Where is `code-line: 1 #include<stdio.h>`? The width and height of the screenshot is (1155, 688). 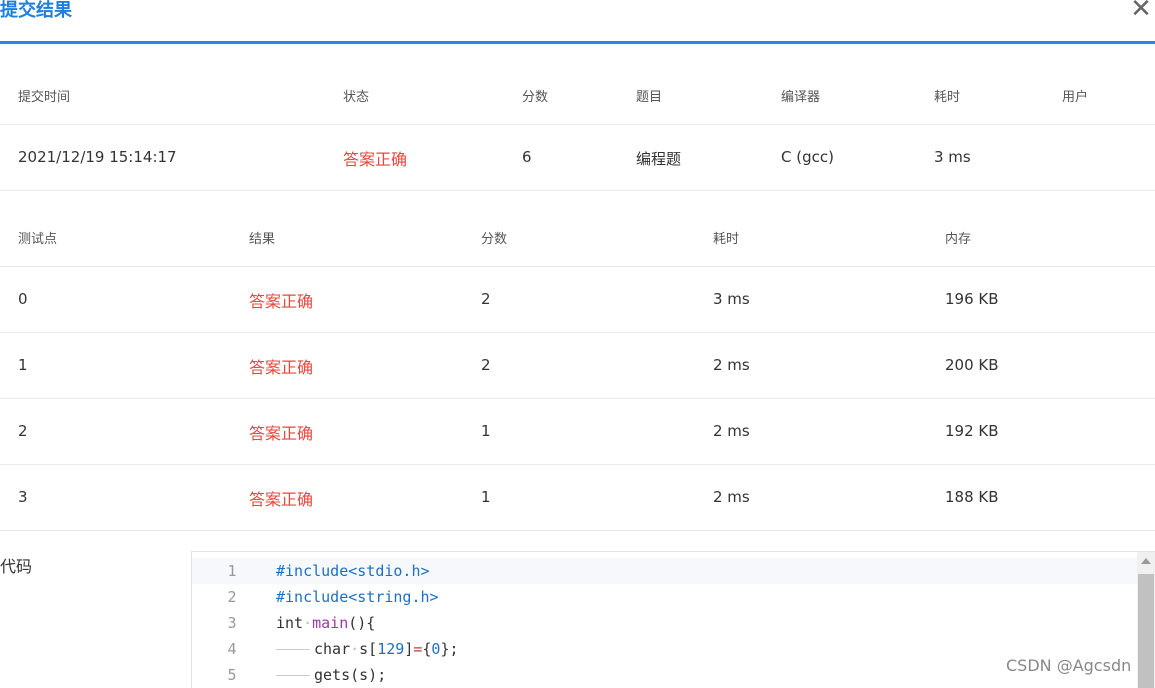 code-line: 1 #include<stdio.h> is located at coordinates (665, 571).